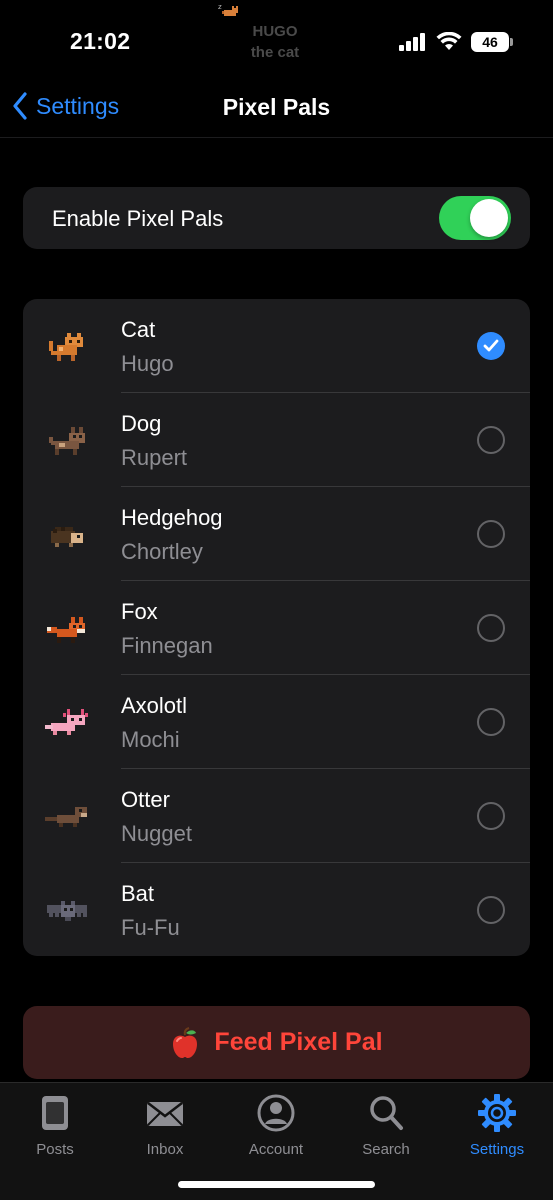  What do you see at coordinates (449, 41) in the screenshot?
I see `wifi-icon` at bounding box center [449, 41].